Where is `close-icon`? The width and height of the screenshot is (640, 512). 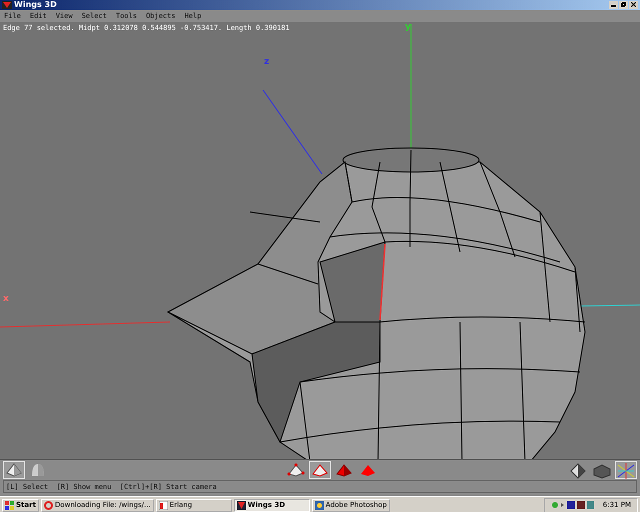
close-icon is located at coordinates (633, 5).